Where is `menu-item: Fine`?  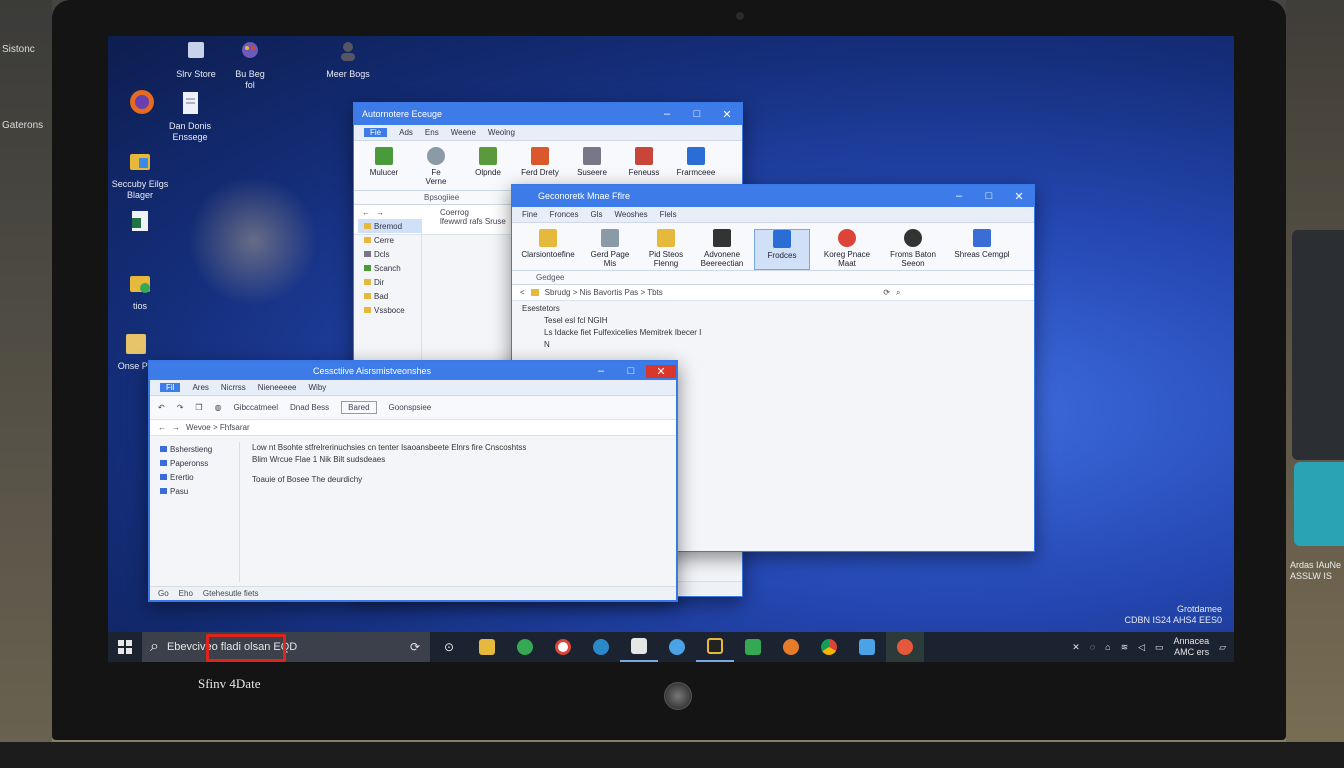 menu-item: Fine is located at coordinates (530, 214).